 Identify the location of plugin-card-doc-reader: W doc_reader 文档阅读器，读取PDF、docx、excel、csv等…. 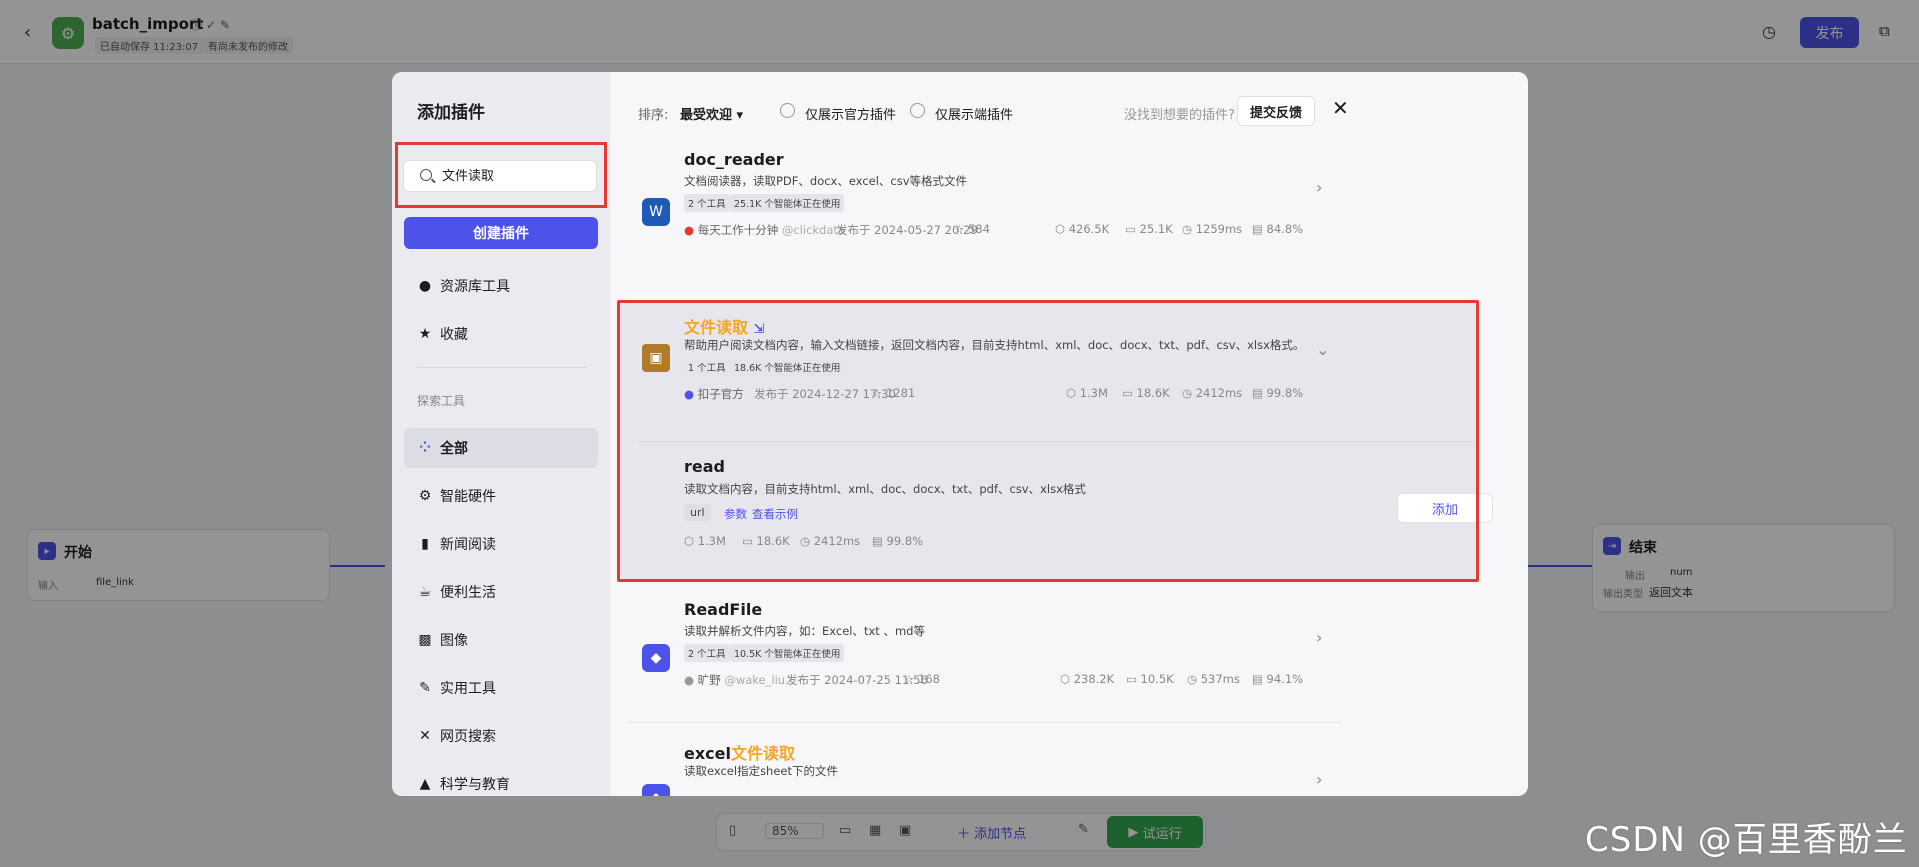
(985, 220).